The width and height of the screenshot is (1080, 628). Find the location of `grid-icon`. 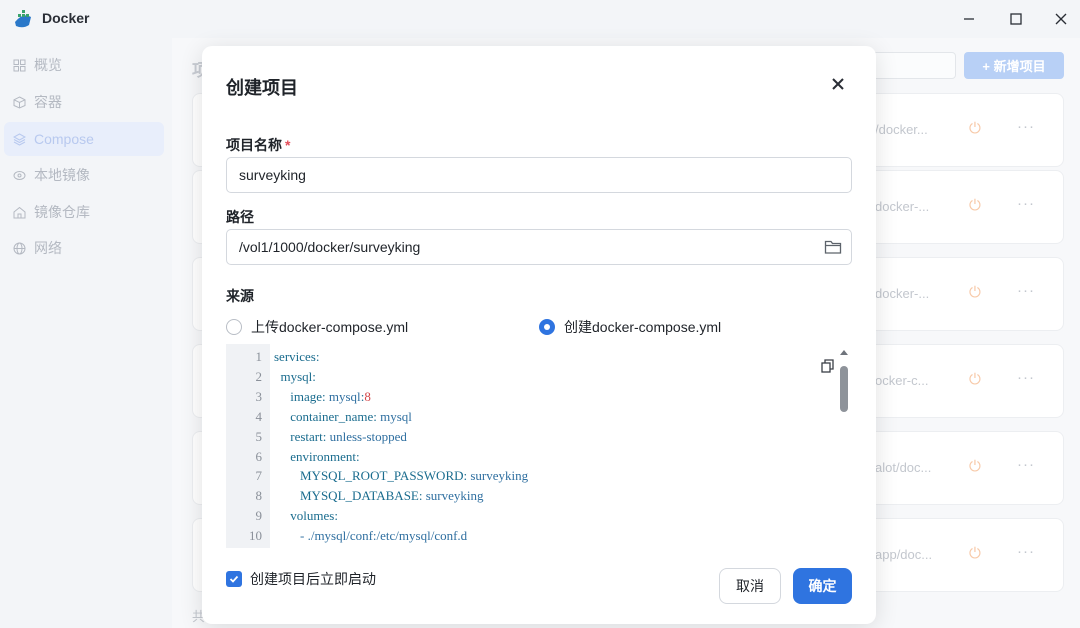

grid-icon is located at coordinates (19, 65).